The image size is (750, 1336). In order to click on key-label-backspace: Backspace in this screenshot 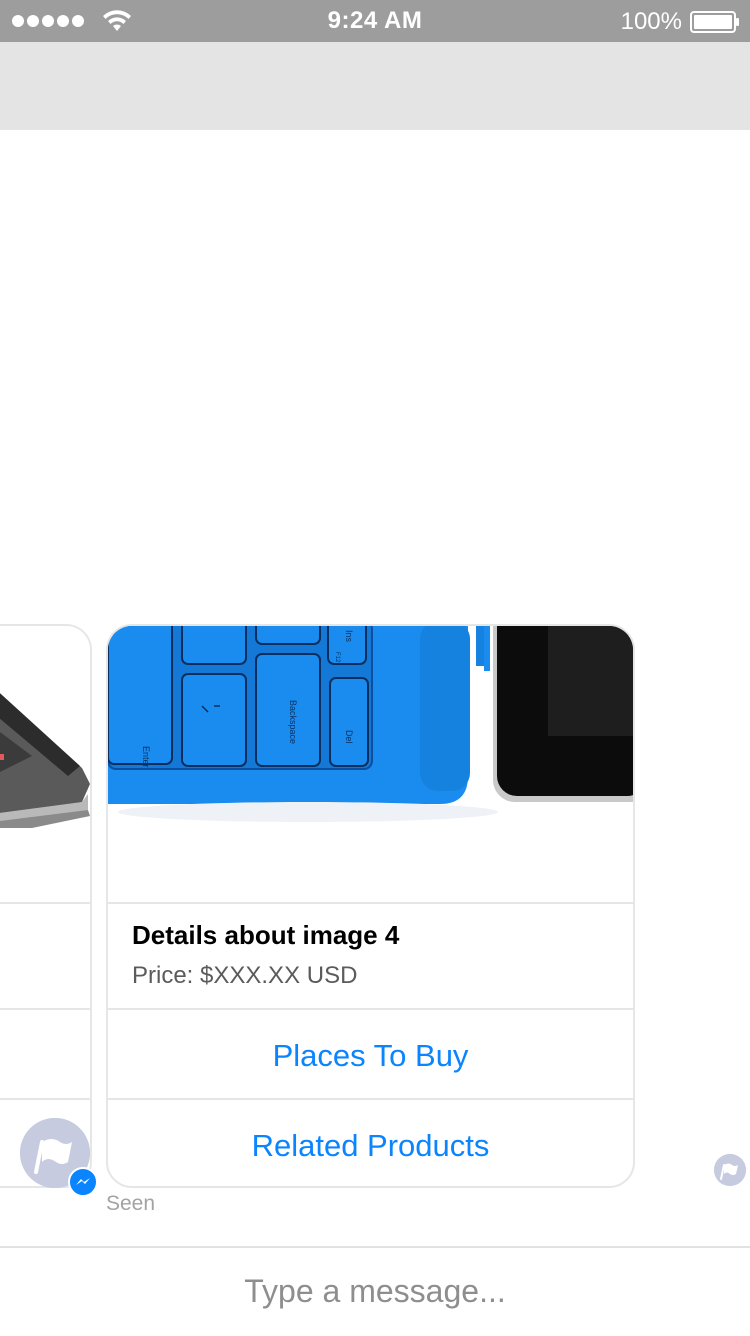, I will do `click(293, 722)`.